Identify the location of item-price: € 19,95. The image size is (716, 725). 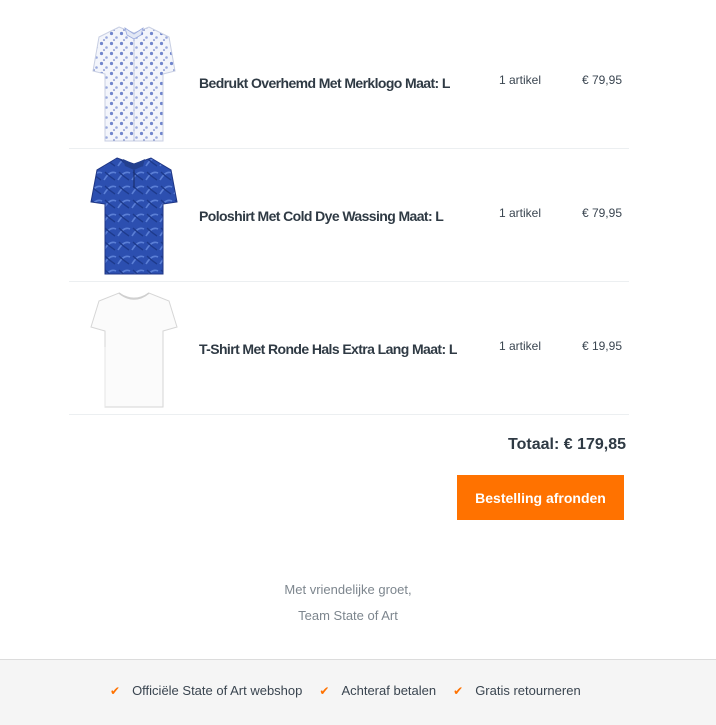
(601, 346).